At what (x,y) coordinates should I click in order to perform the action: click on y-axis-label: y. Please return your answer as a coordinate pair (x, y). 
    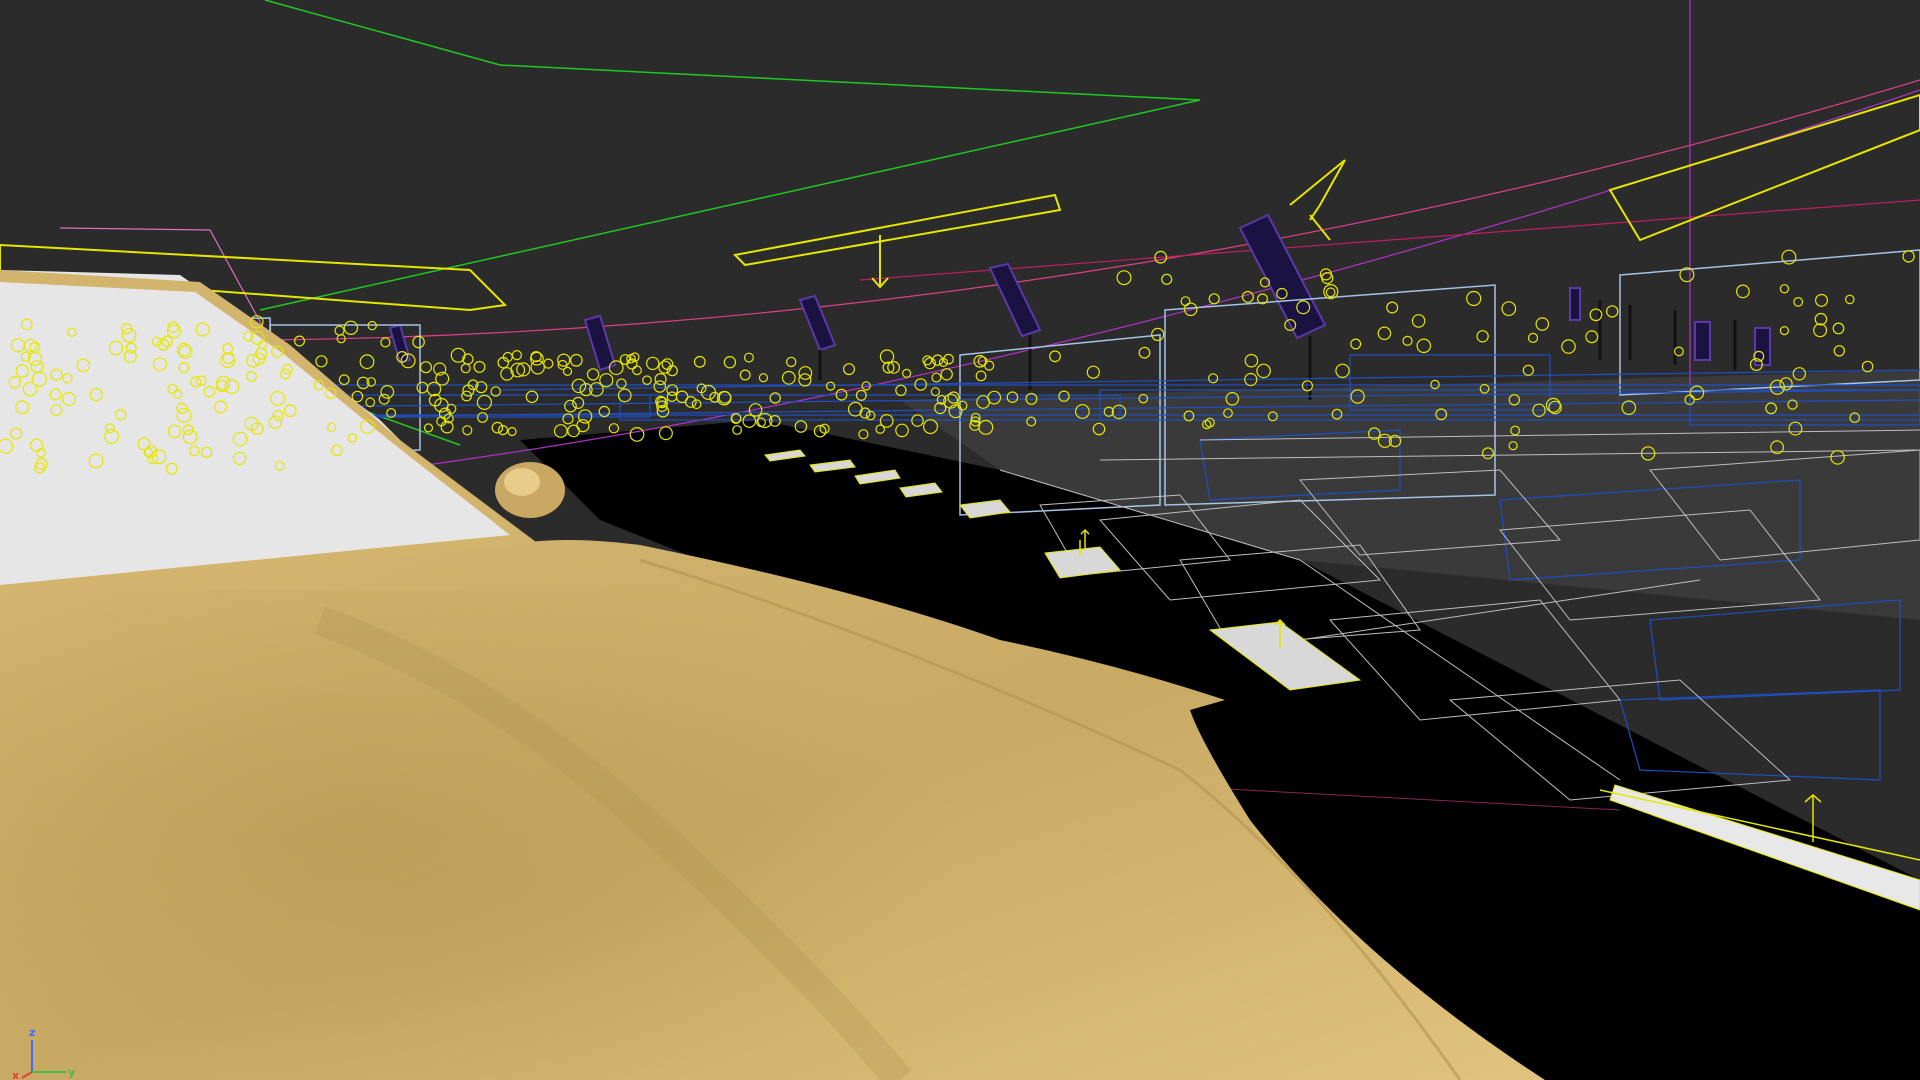
    Looking at the image, I should click on (71, 1072).